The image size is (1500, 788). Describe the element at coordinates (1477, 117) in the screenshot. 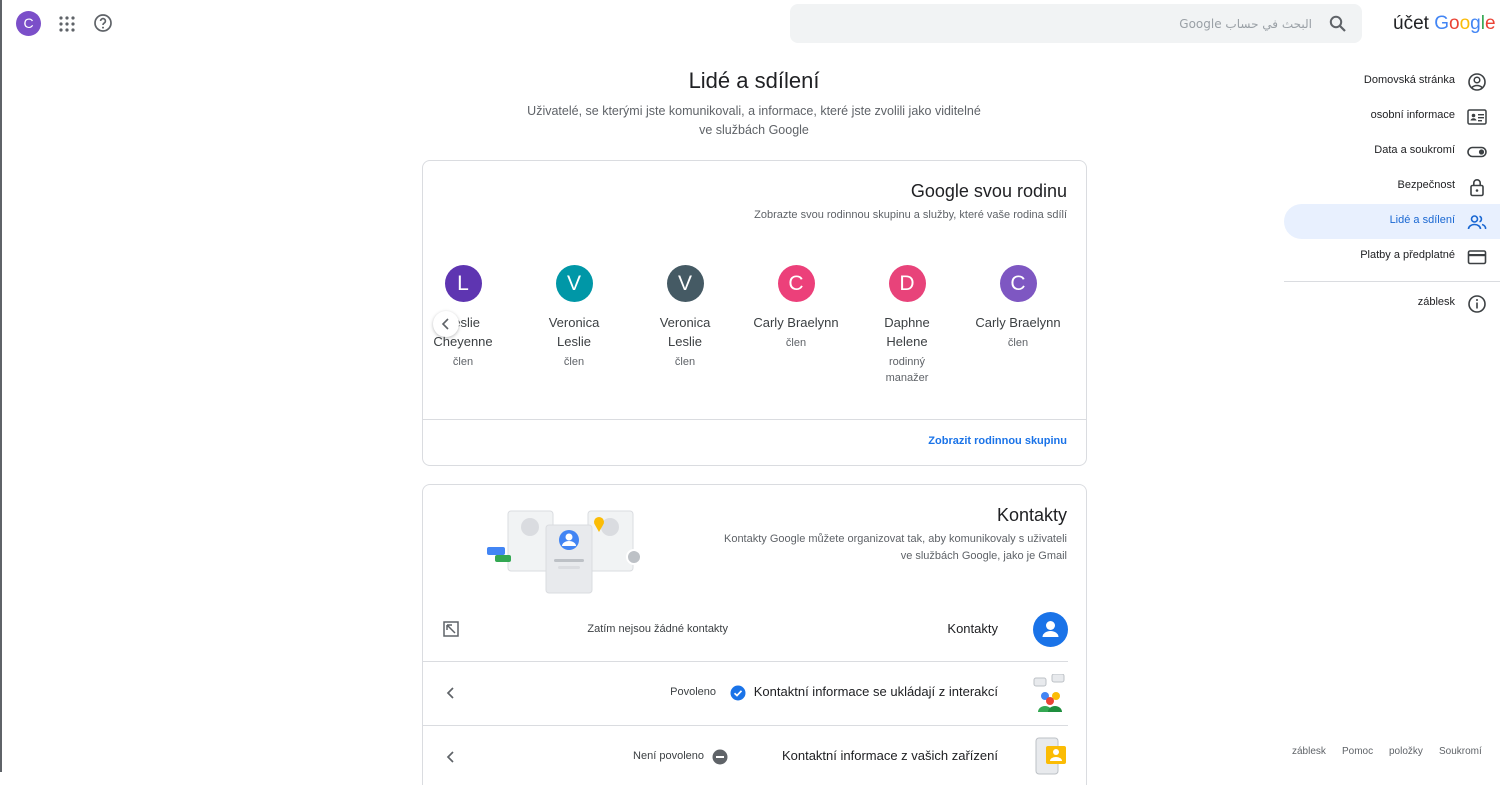

I see `id-card-icon` at that location.